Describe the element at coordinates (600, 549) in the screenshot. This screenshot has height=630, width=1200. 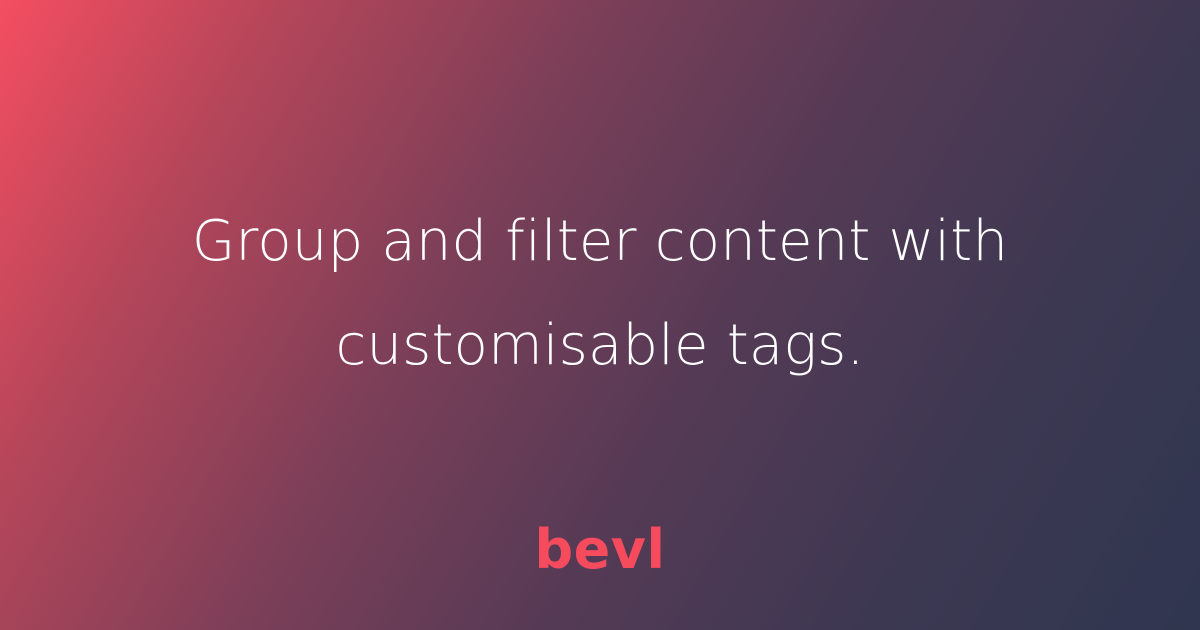
I see `brand-logo: bevl` at that location.